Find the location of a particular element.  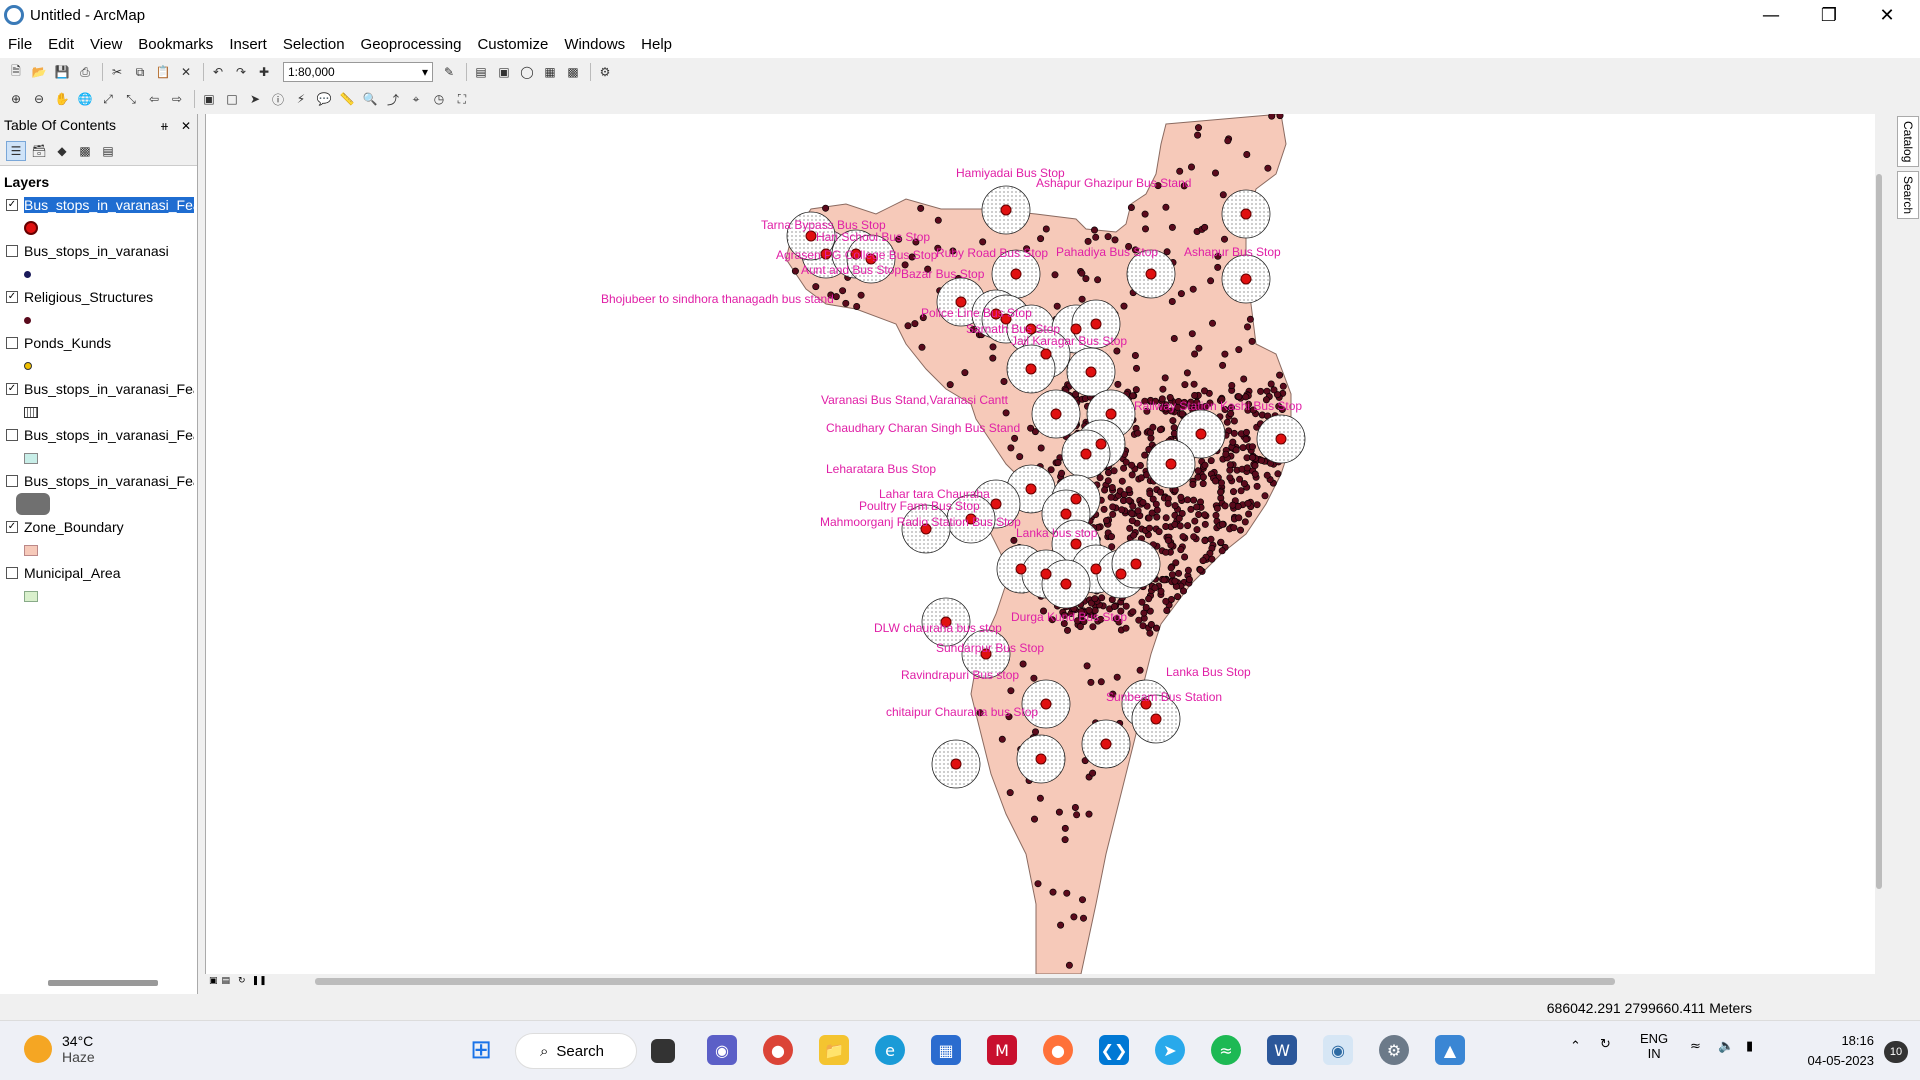

weather-widget: 34°C Haze is located at coordinates (59, 1049).